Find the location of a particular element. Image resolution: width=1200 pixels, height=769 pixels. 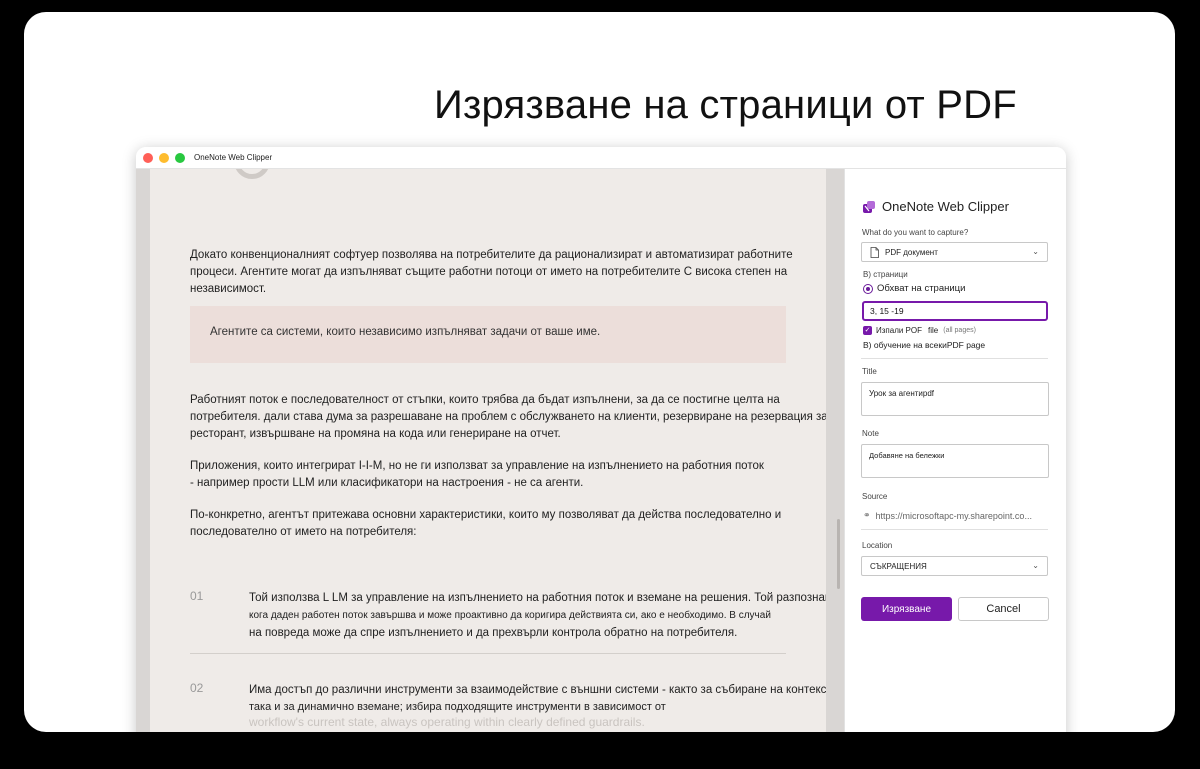

capture-type-select: PDF документ ⌄ is located at coordinates (954, 252).